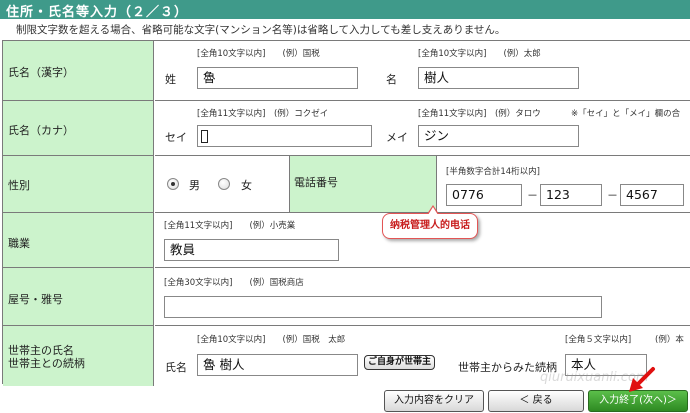 This screenshot has width=690, height=413. What do you see at coordinates (598, 340) in the screenshot?
I see `household-rel-hint: [全角５文字以内]` at bounding box center [598, 340].